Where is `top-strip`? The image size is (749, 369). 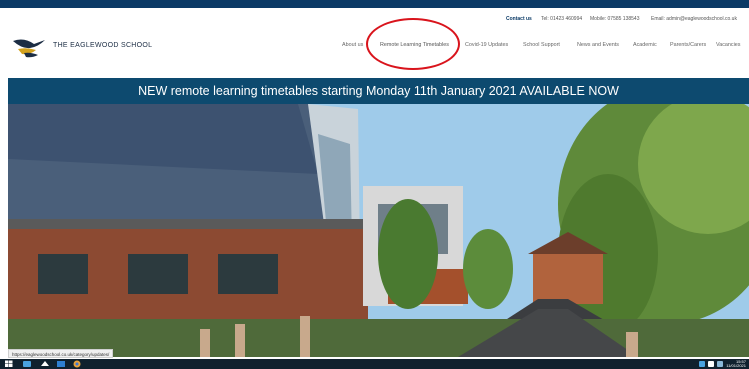 top-strip is located at coordinates (374, 4).